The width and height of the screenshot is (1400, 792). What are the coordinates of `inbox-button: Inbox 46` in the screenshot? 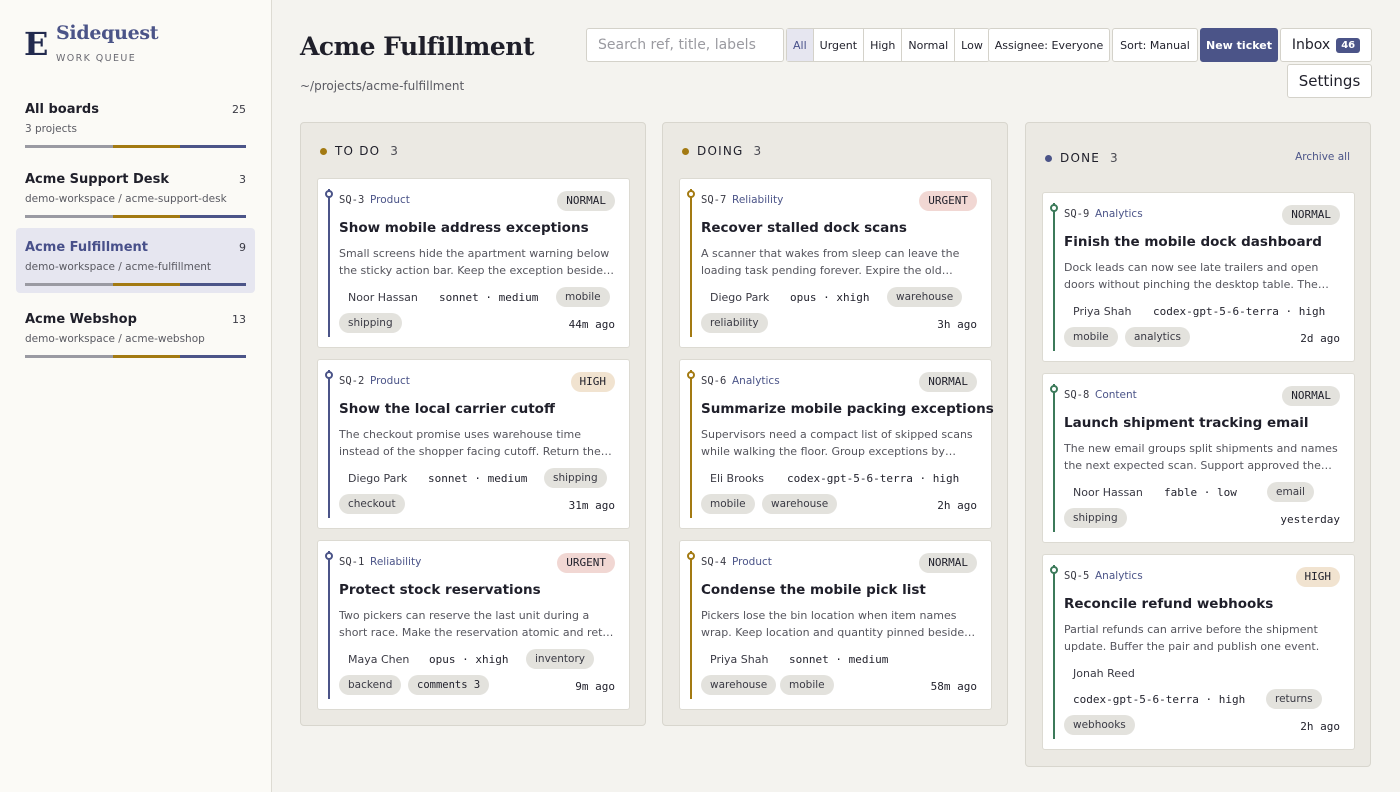 It's located at (1326, 45).